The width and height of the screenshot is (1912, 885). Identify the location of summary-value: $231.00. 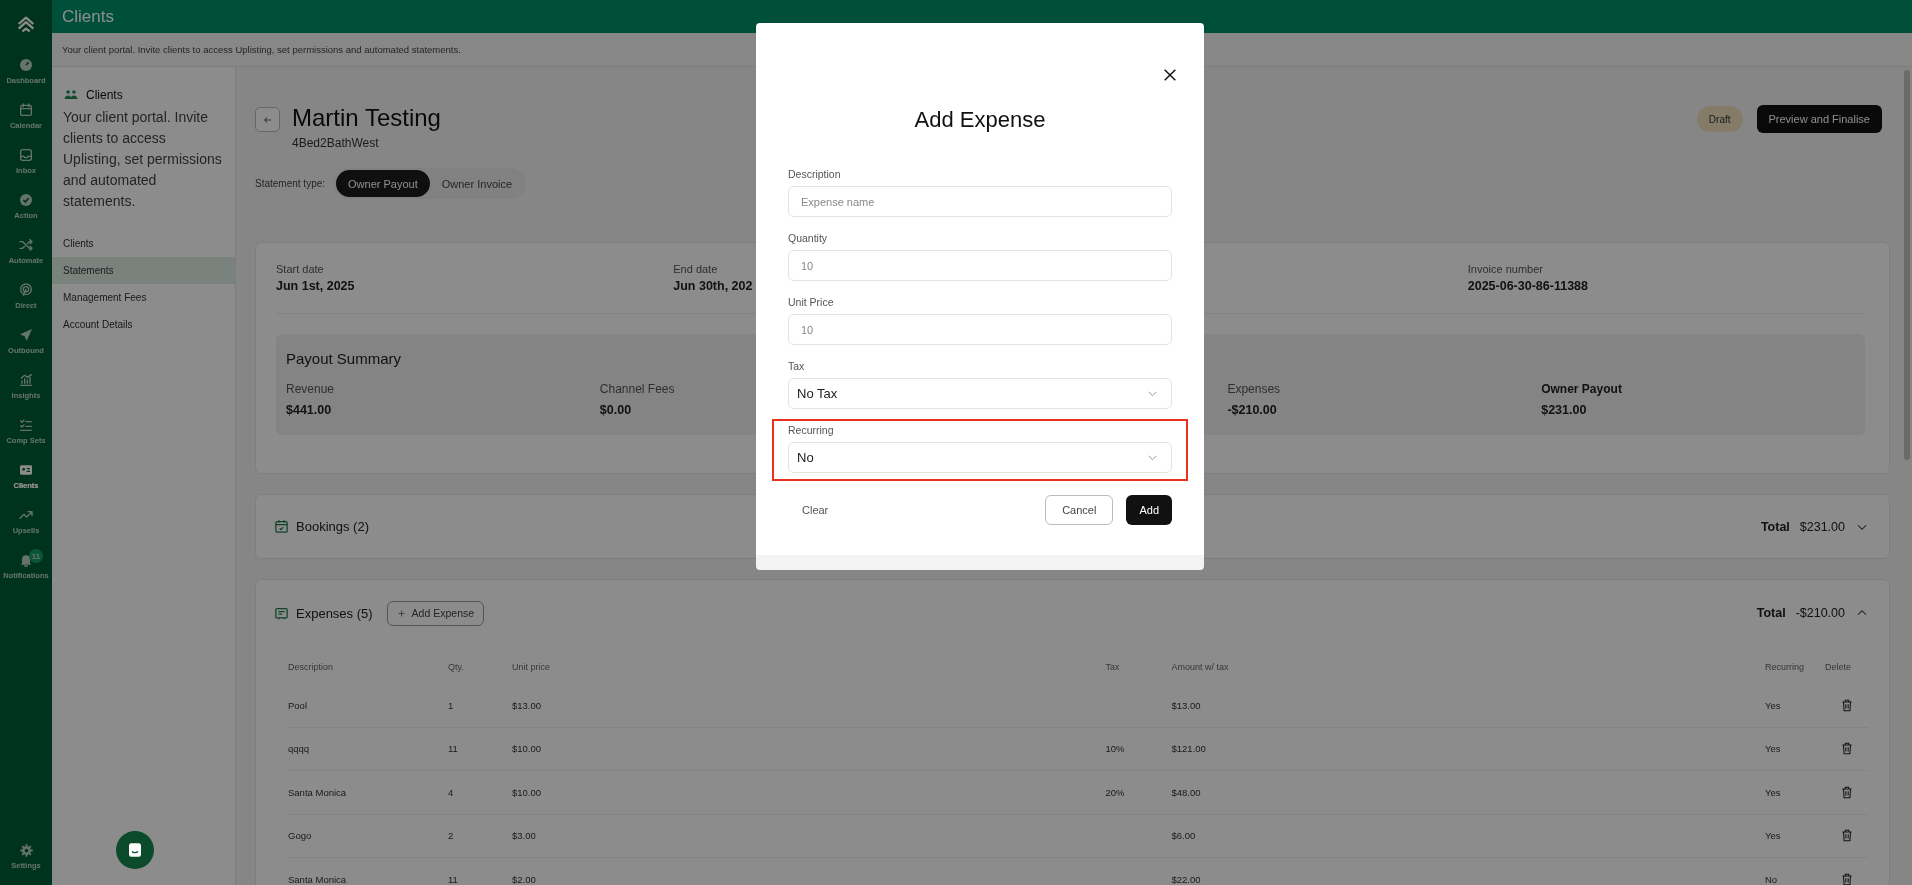
(1564, 410).